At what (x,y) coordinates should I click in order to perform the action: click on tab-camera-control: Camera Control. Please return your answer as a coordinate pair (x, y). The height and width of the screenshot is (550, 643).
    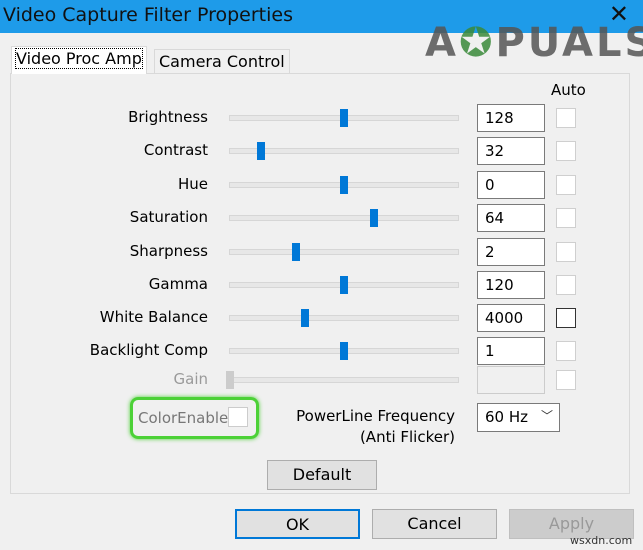
    Looking at the image, I should click on (222, 61).